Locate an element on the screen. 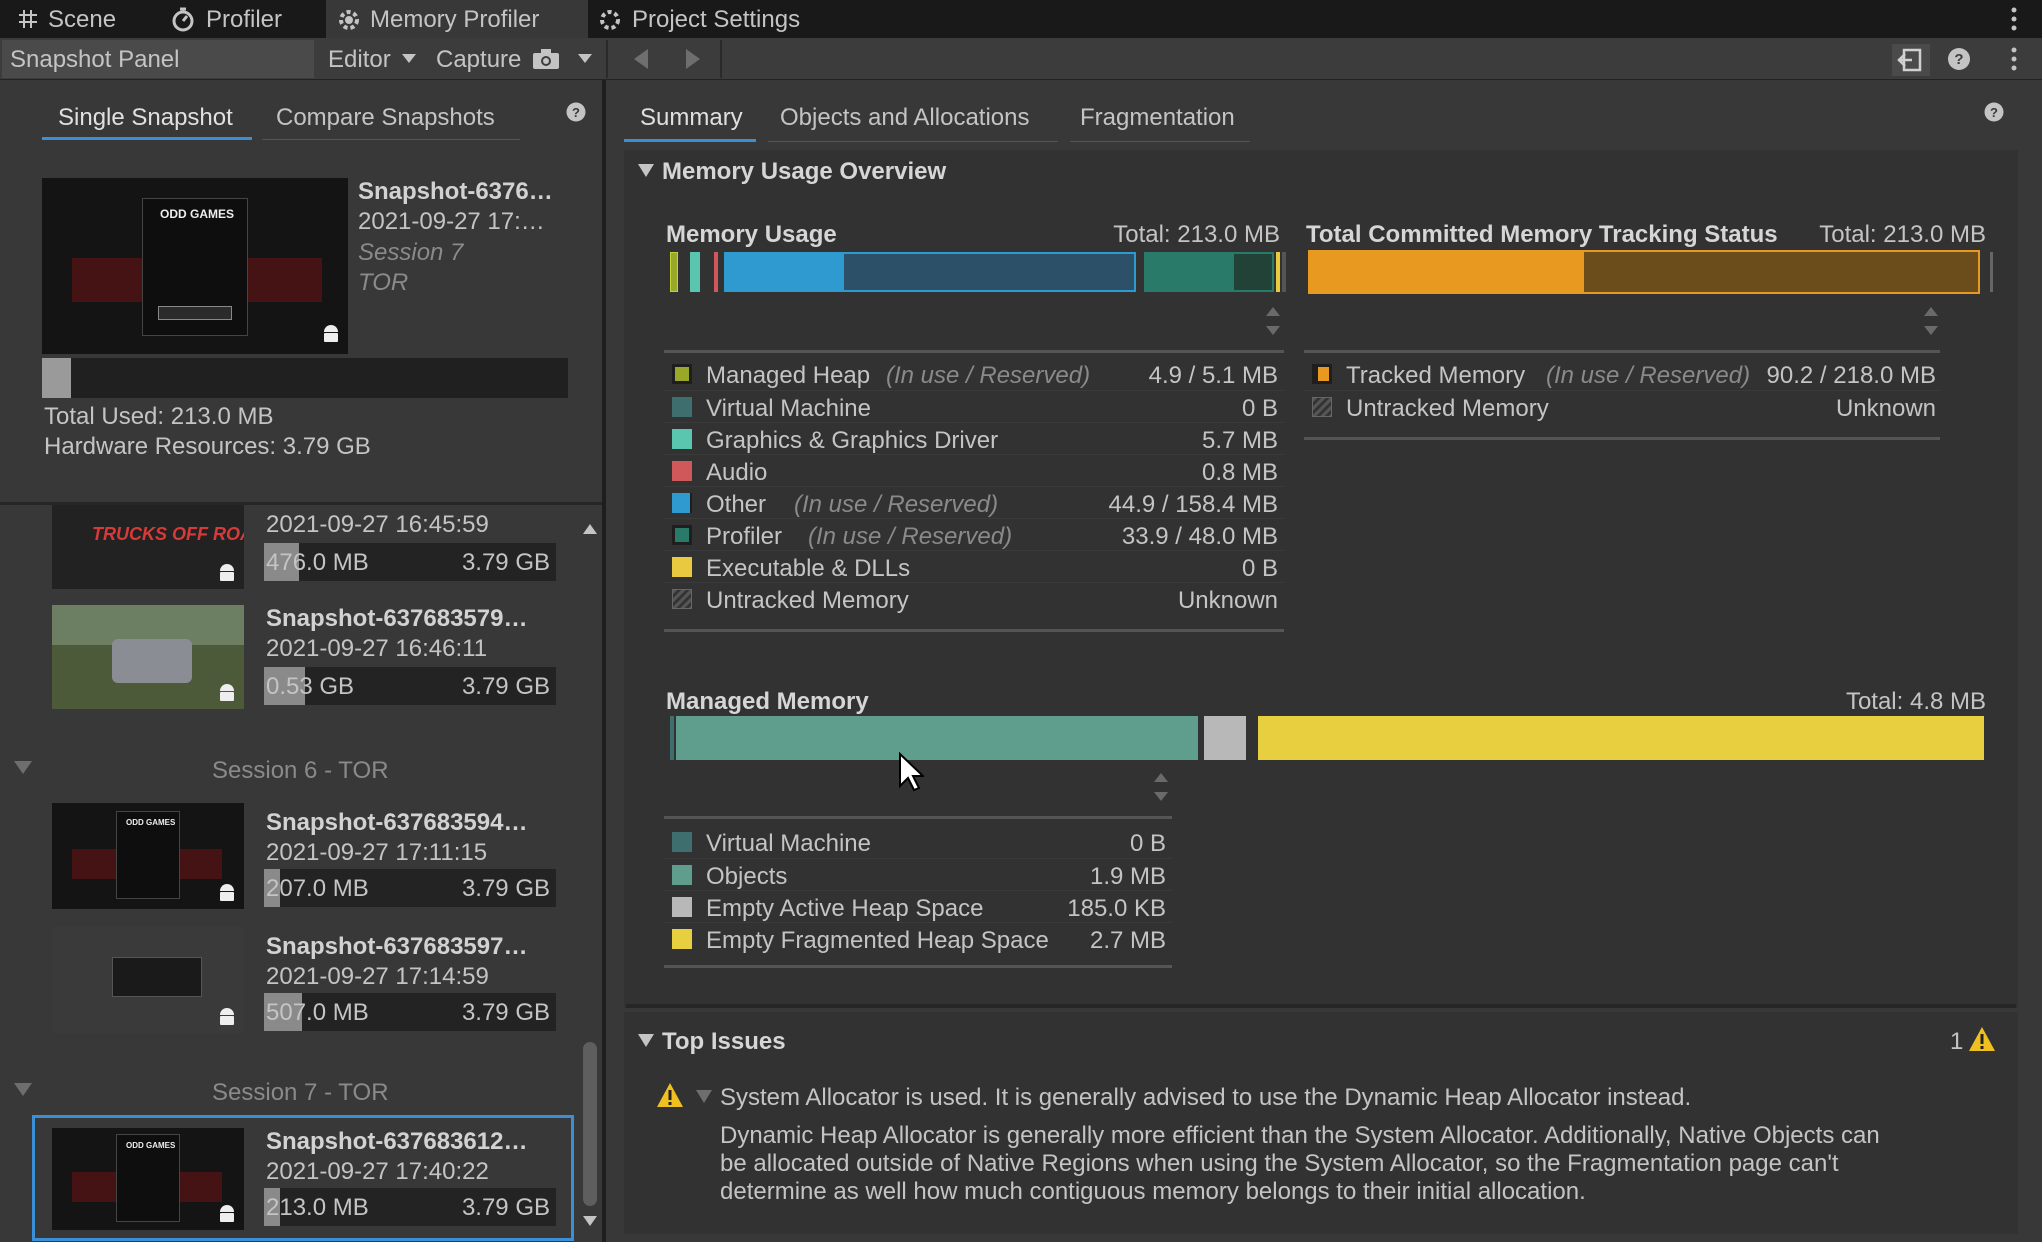 This screenshot has height=1242, width=2042. overview-header: Memory Usage Overview is located at coordinates (1074, 171).